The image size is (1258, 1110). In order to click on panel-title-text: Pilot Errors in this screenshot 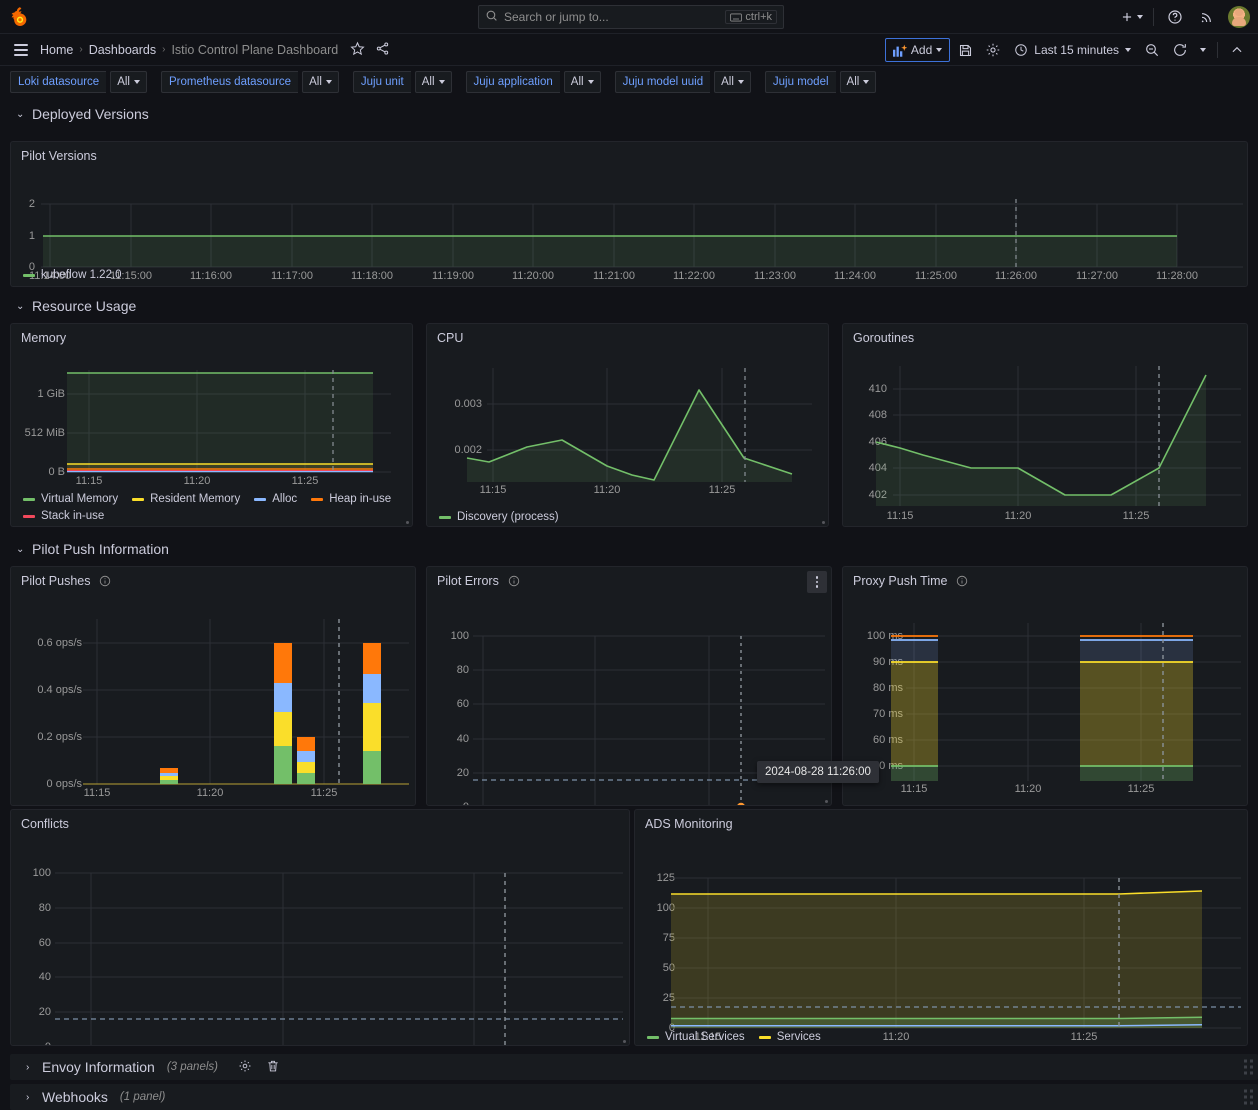, I will do `click(468, 581)`.